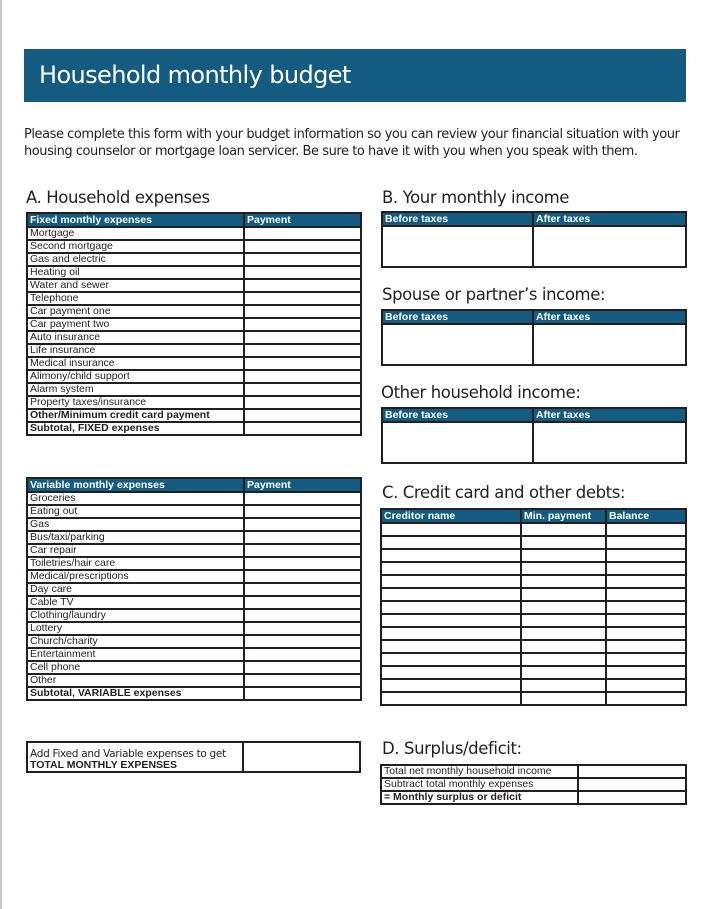 This screenshot has height=909, width=706. What do you see at coordinates (457, 344) in the screenshot?
I see `spouse-before-input` at bounding box center [457, 344].